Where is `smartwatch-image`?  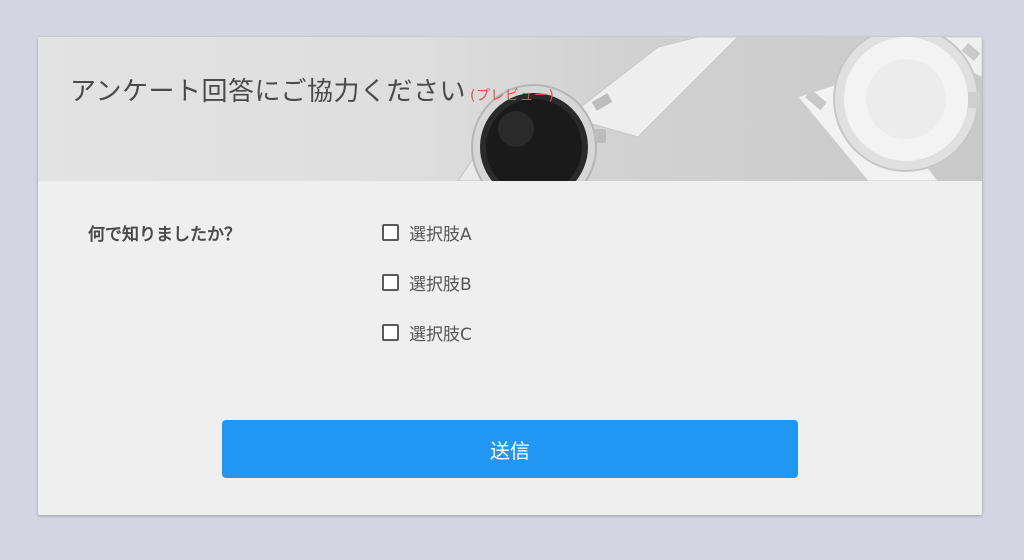
smartwatch-image is located at coordinates (719, 109).